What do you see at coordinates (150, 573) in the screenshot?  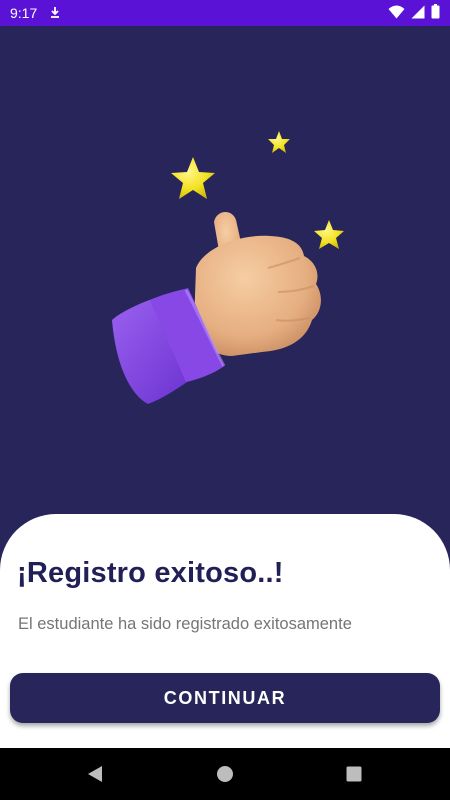 I see `success-title: ¡Registro exitoso..!` at bounding box center [150, 573].